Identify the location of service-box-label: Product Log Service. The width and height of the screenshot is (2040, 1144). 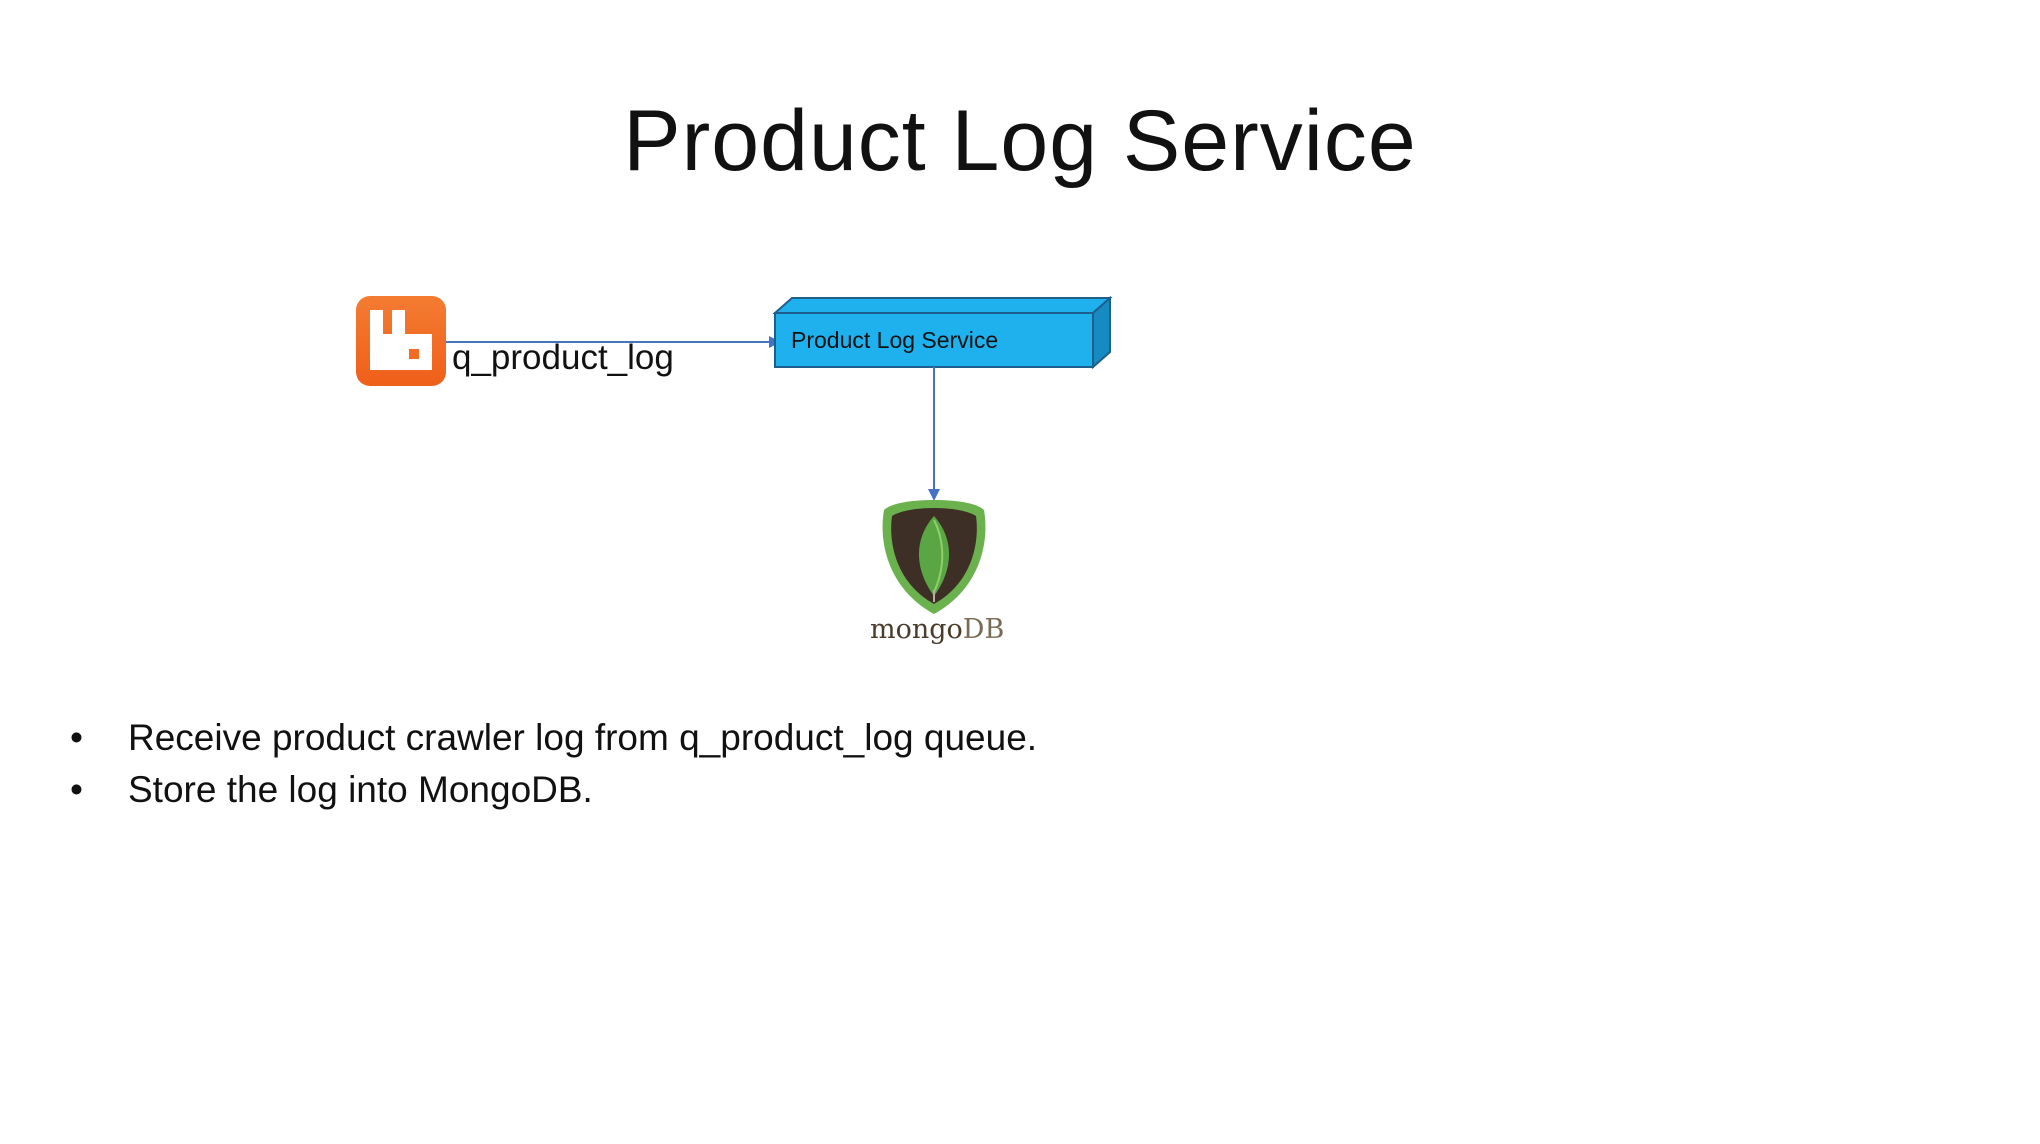
(895, 339).